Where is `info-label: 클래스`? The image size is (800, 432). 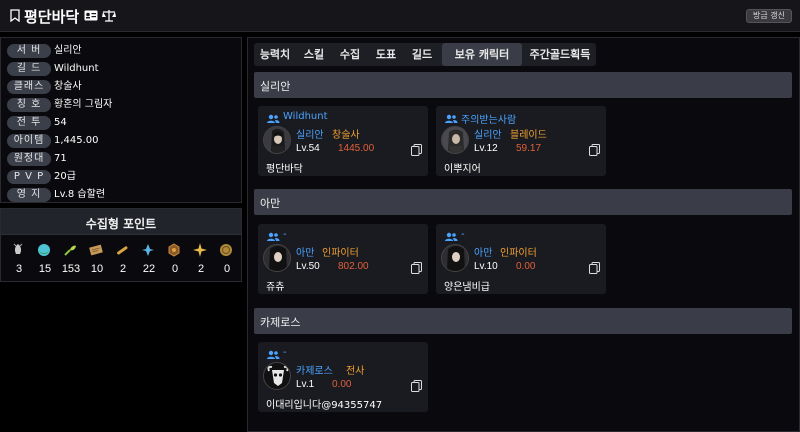
info-label: 클래스 is located at coordinates (29, 87).